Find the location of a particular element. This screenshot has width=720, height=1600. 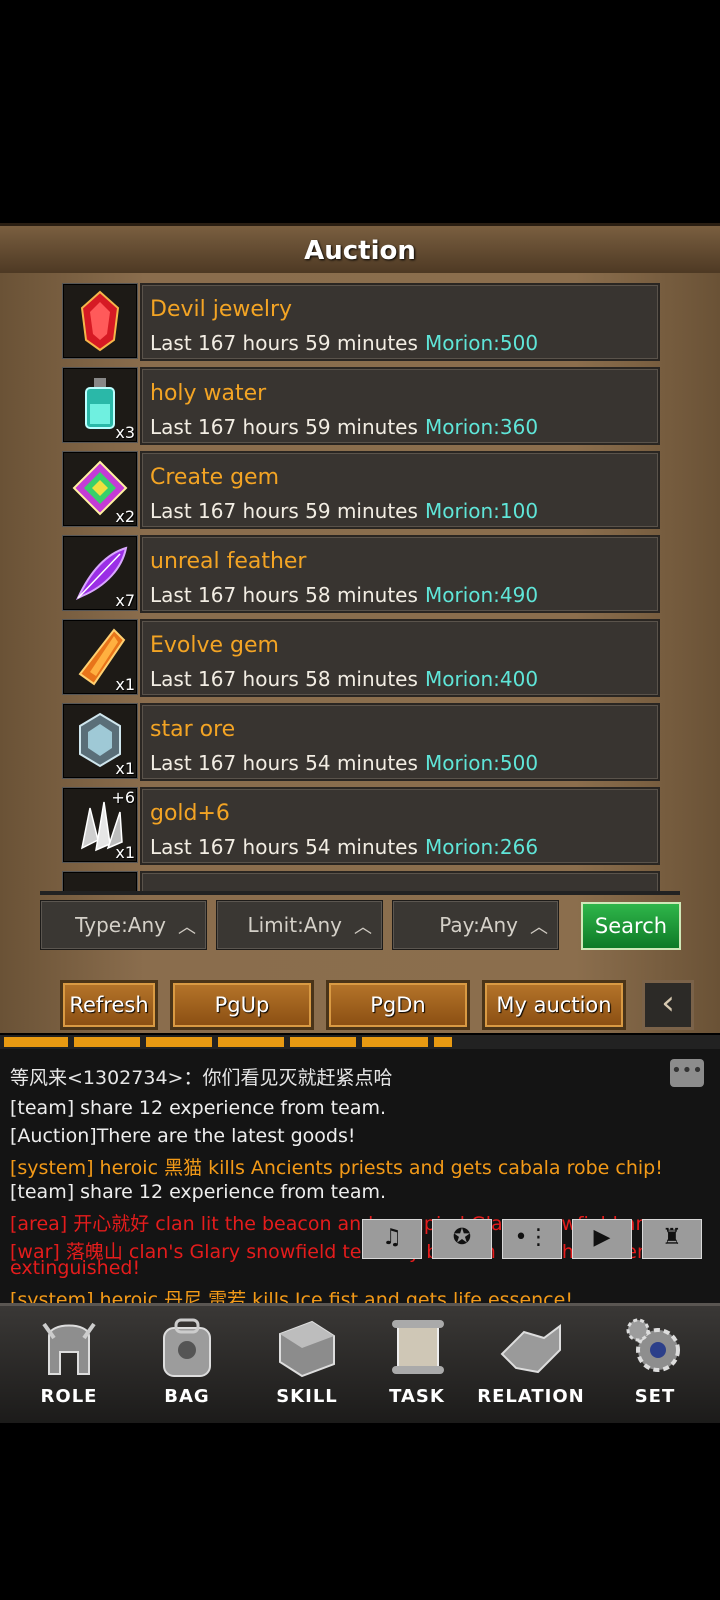

chat-message: extinguished! is located at coordinates (75, 1268).